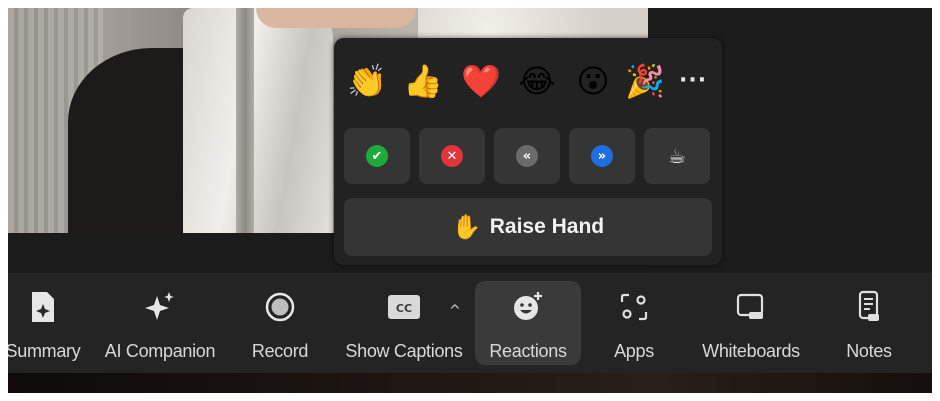 The height and width of the screenshot is (401, 940). What do you see at coordinates (869, 307) in the screenshot?
I see `notes-icon` at bounding box center [869, 307].